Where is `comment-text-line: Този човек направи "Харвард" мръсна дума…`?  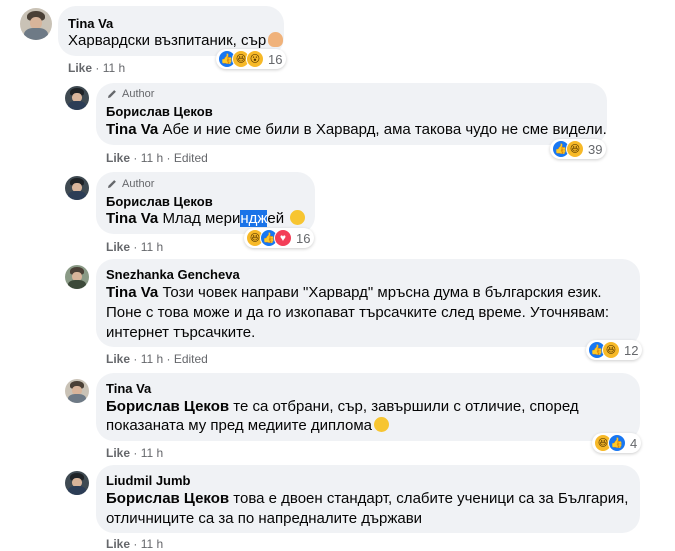
comment-text-line: Този човек направи "Харвард" мръсна дума… is located at coordinates (382, 292).